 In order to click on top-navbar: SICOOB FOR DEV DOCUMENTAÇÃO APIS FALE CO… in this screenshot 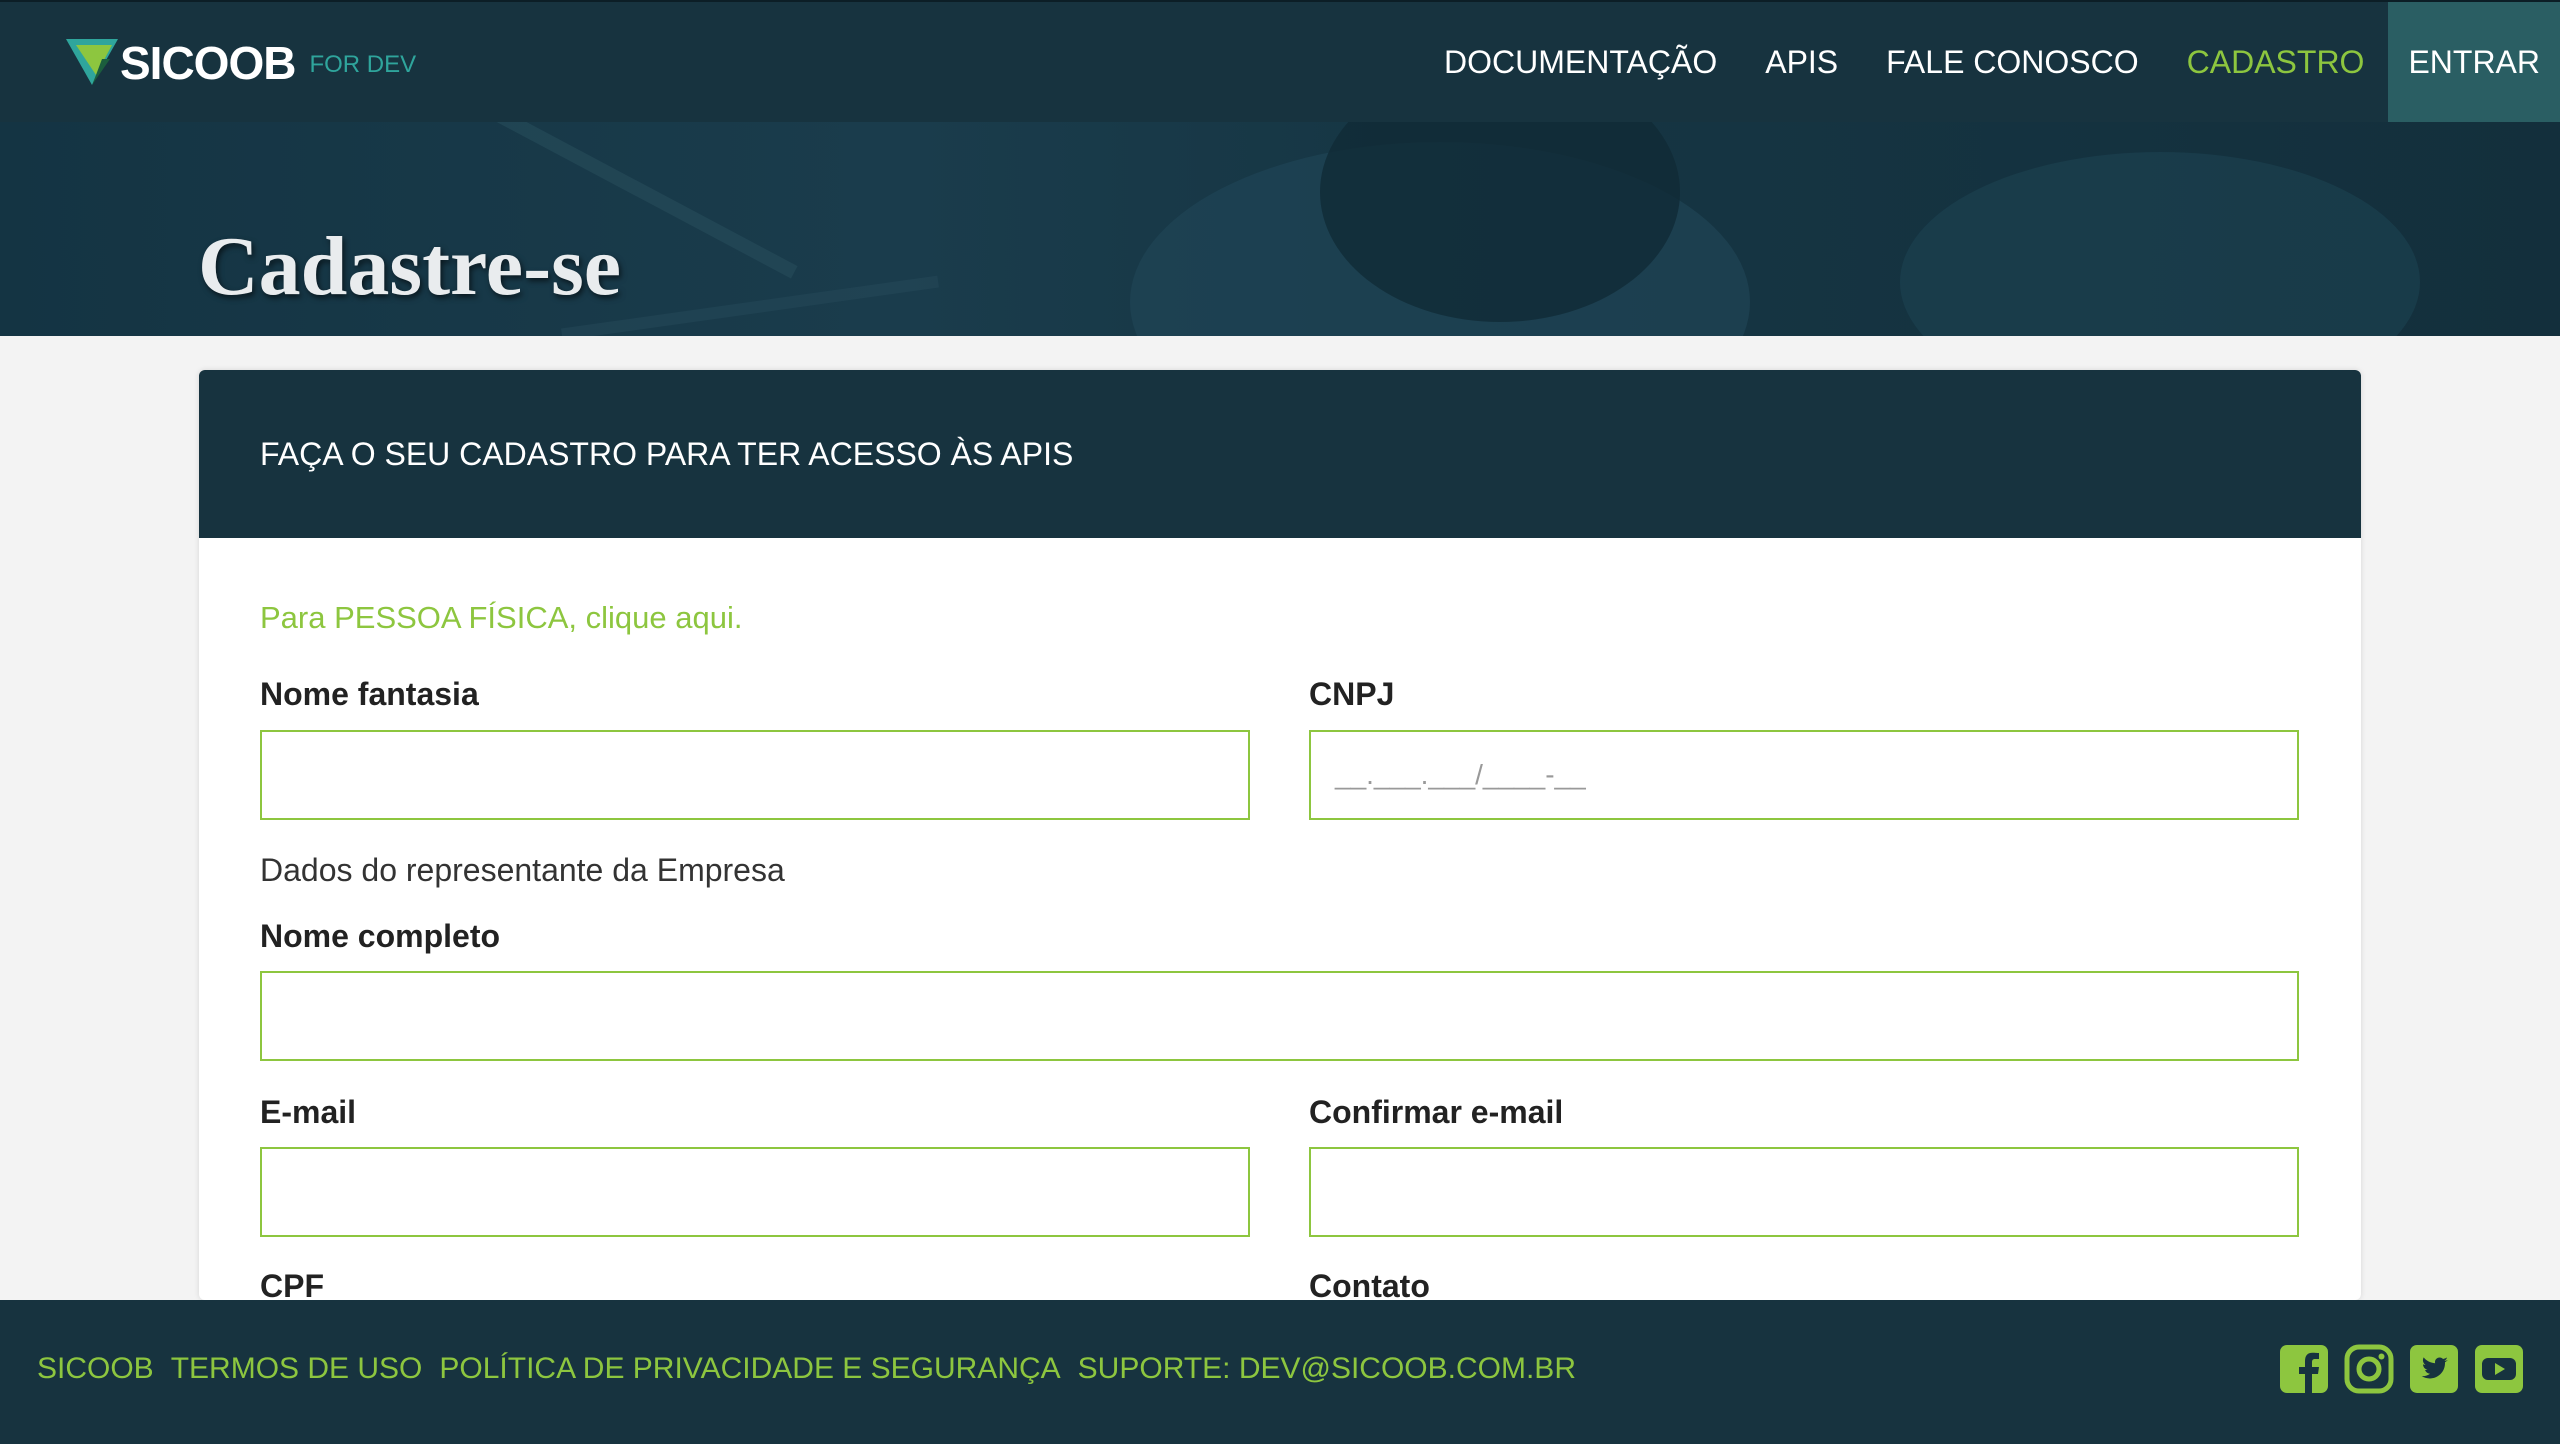, I will do `click(1280, 61)`.